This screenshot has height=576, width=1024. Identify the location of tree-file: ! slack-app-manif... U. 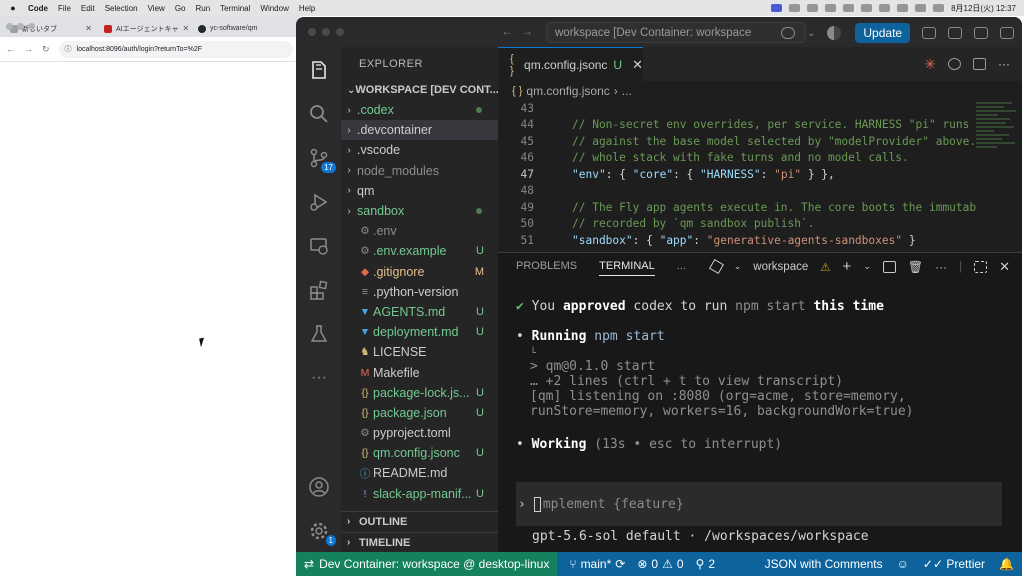
(419, 494).